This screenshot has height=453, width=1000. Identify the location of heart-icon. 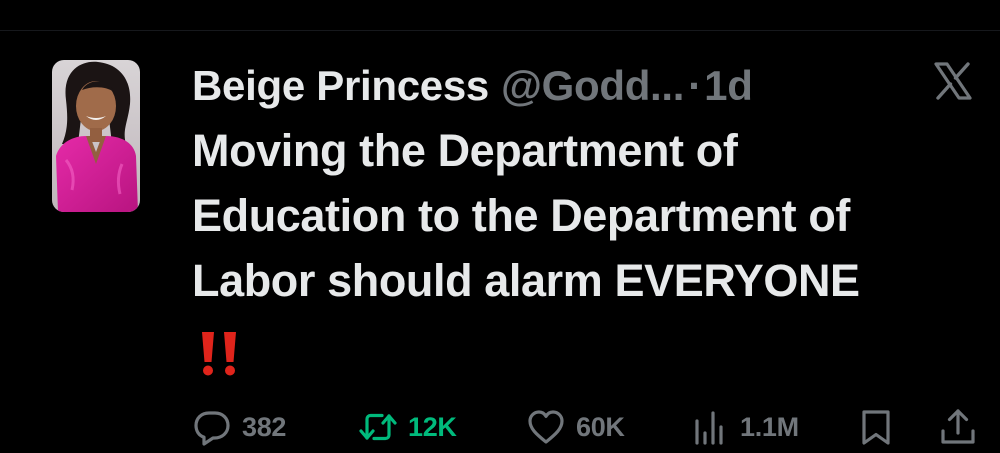
(546, 427).